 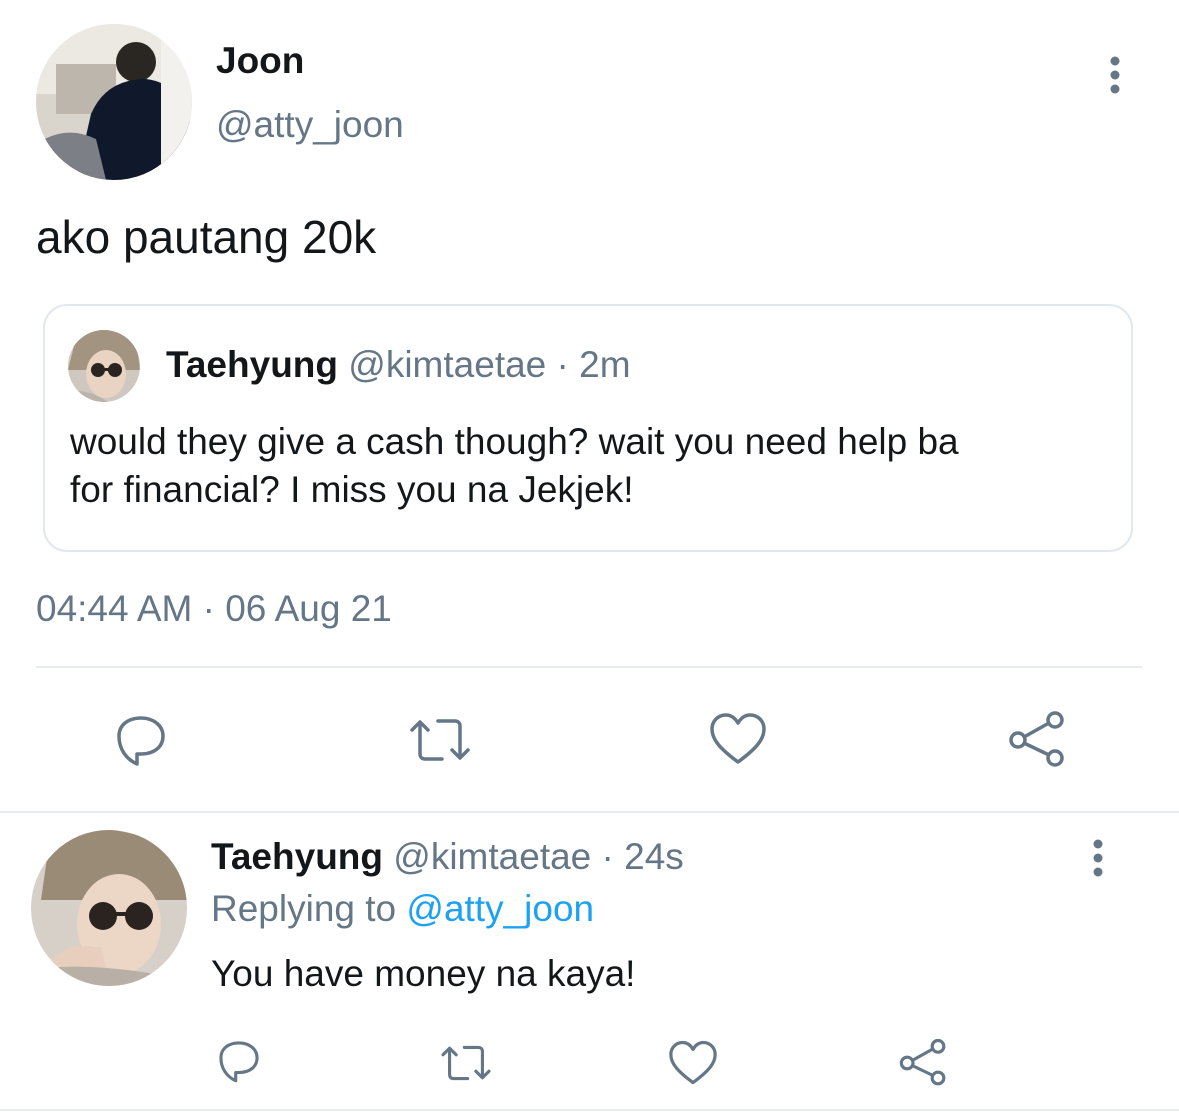 What do you see at coordinates (492, 856) in the screenshot?
I see `reply-author-handle: @kimtaetae` at bounding box center [492, 856].